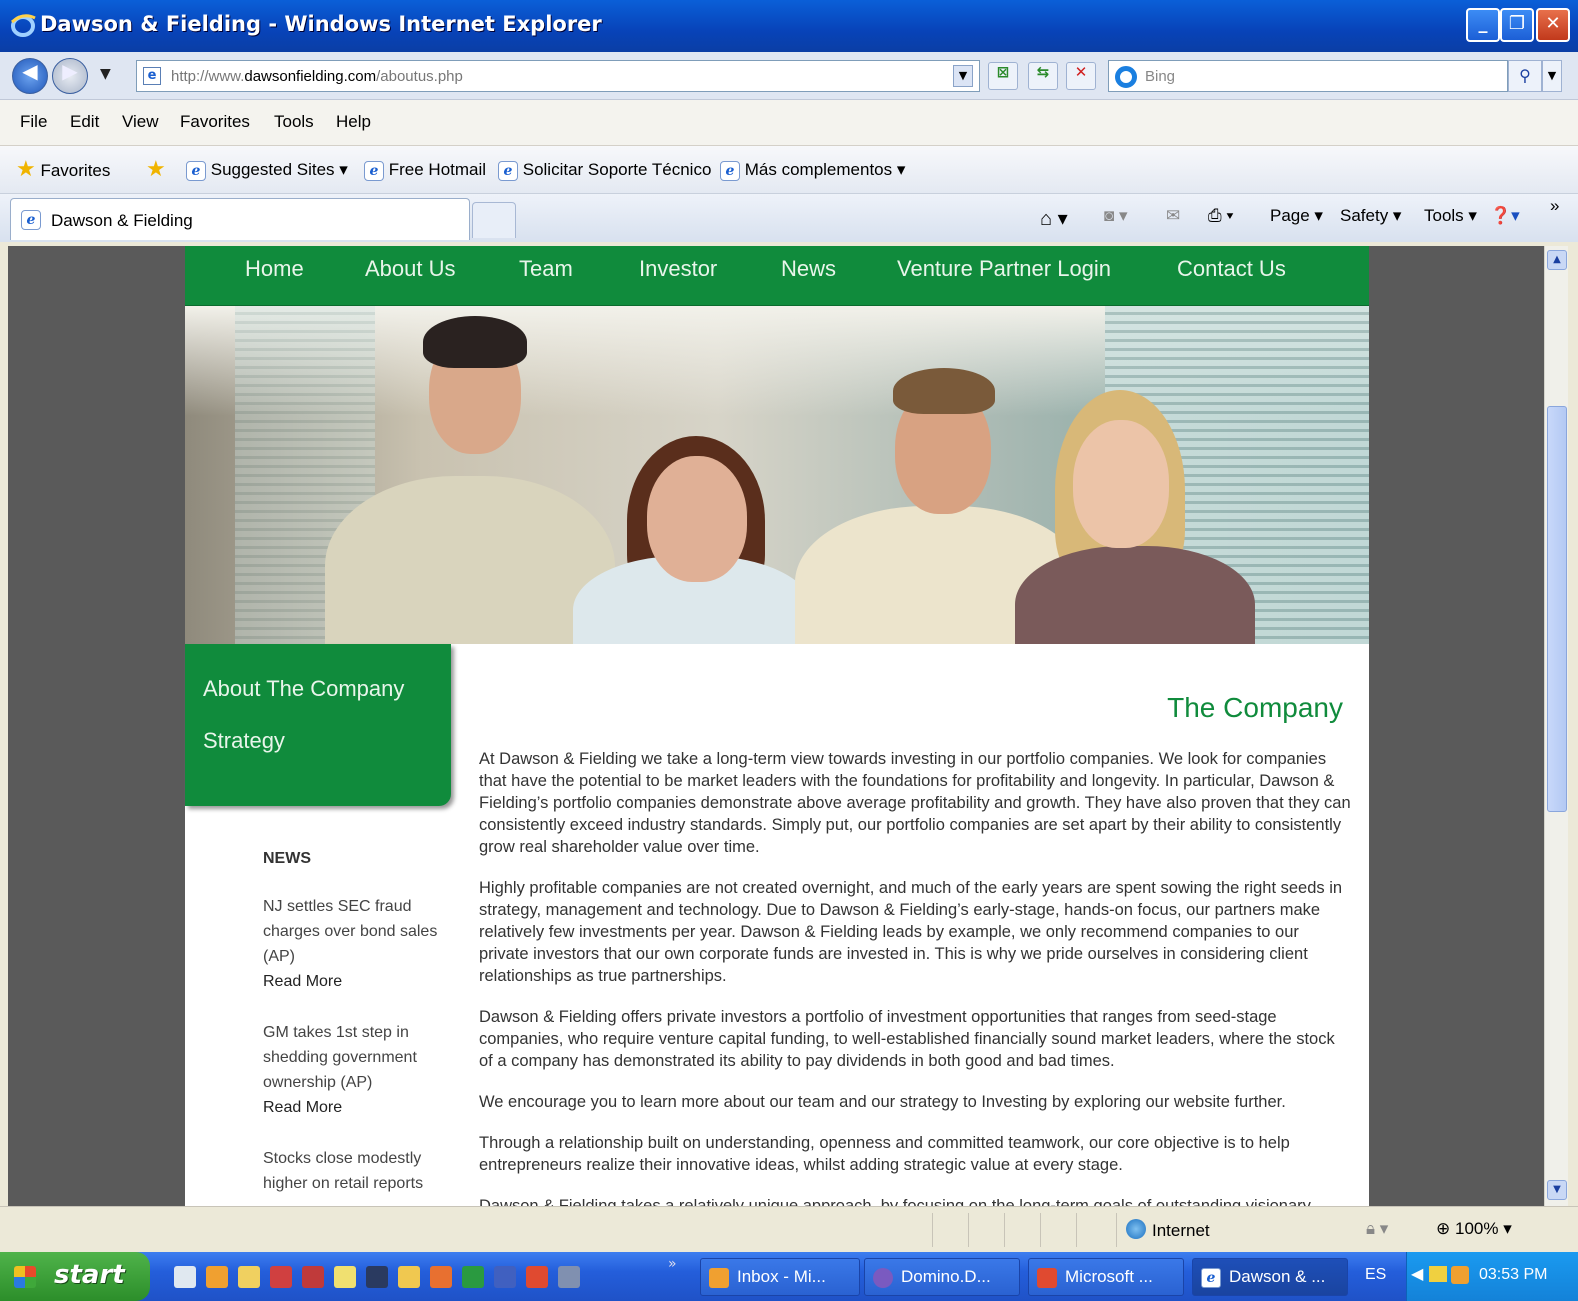 The height and width of the screenshot is (1301, 1578). Describe the element at coordinates (240, 219) in the screenshot. I see `browser-tab: e Dawson & Fielding` at that location.